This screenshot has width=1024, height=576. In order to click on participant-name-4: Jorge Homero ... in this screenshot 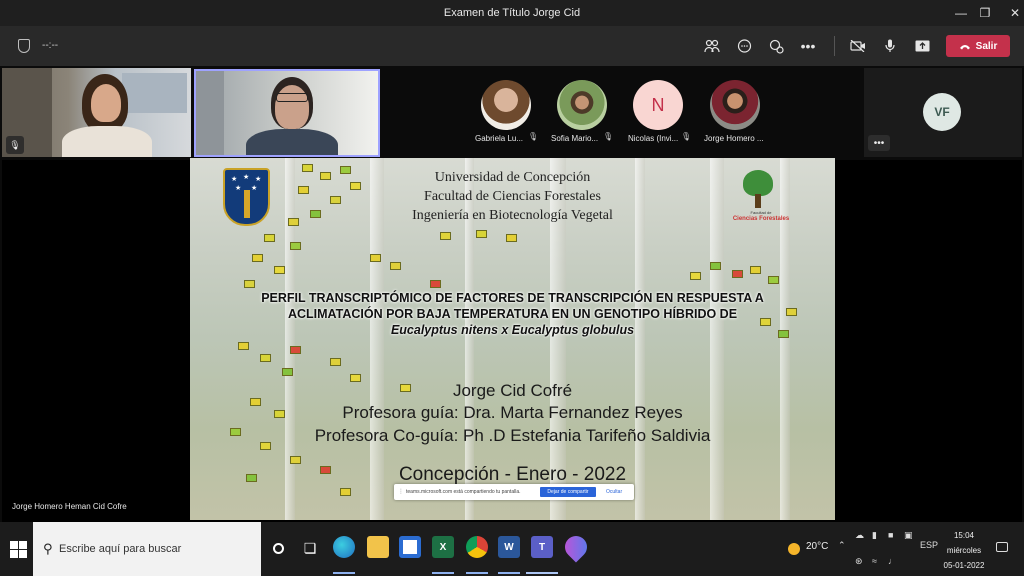, I will do `click(734, 138)`.